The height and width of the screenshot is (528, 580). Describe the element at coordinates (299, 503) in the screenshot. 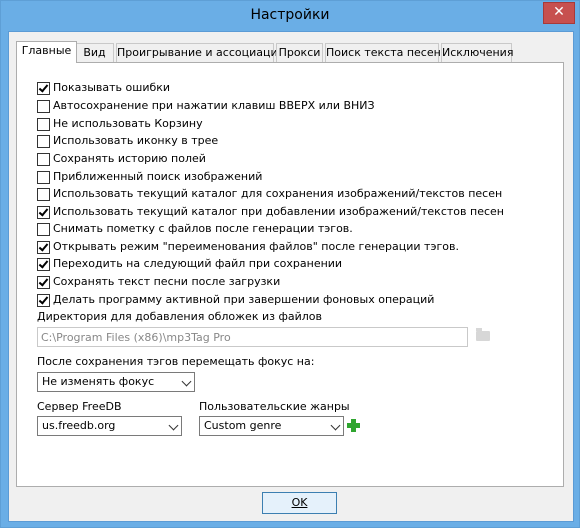

I see `ok-button: OK` at that location.